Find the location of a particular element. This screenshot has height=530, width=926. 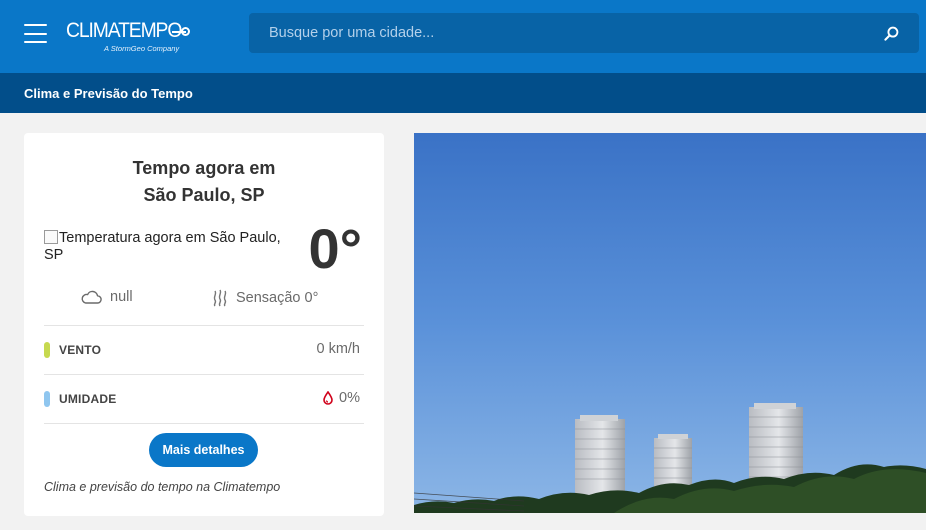

search-icon is located at coordinates (891, 33).